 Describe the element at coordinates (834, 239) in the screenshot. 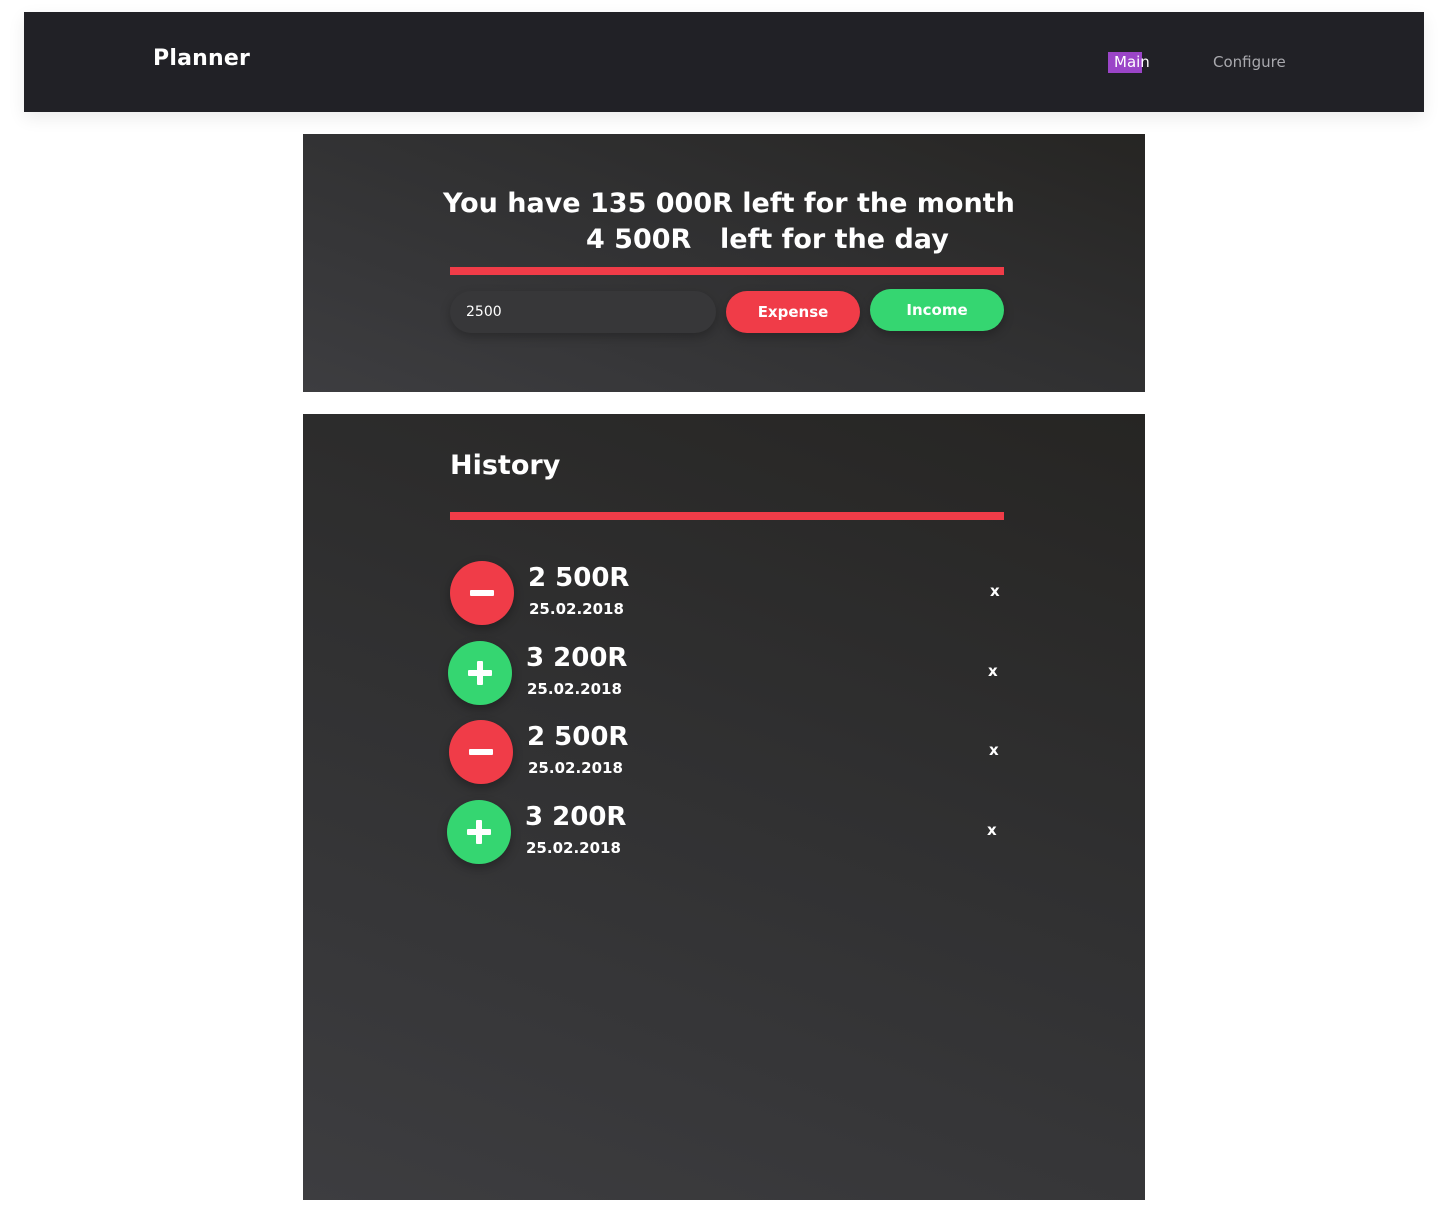

I see `day-remaining-label: left for the day` at that location.